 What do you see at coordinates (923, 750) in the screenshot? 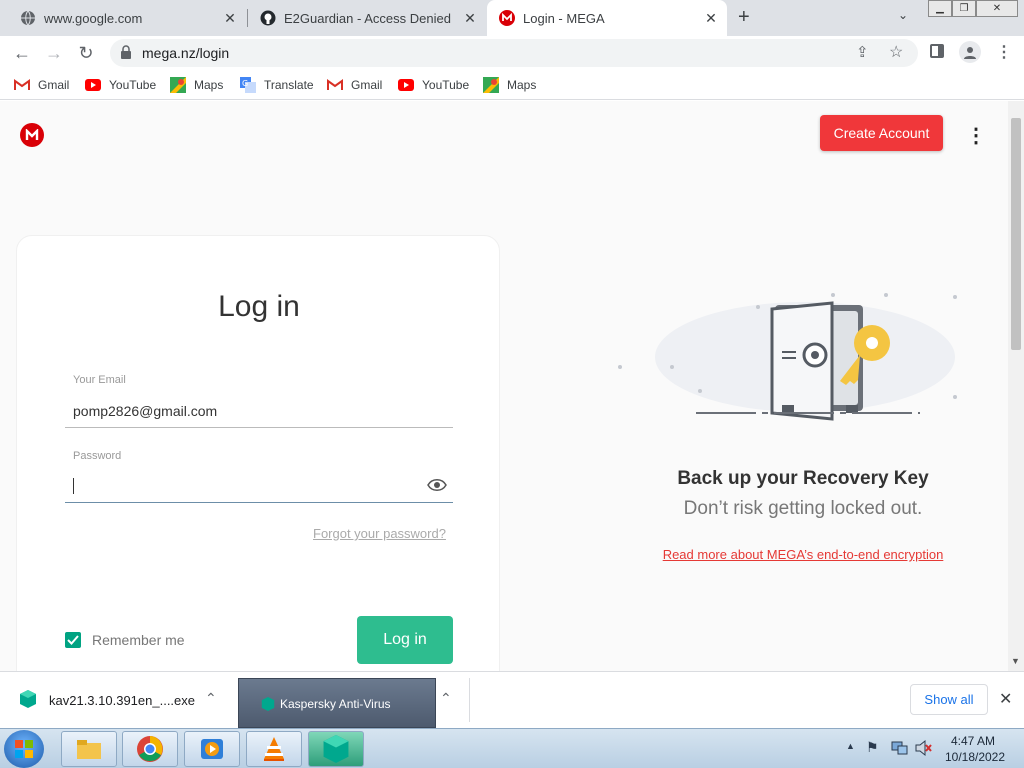
I see `volume-muted-icon` at bounding box center [923, 750].